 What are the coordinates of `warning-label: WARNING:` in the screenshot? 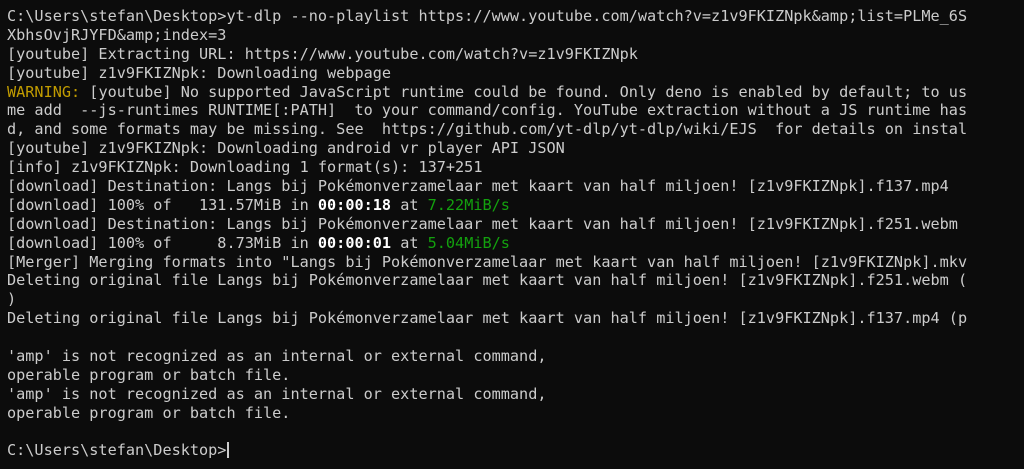 It's located at (44, 91).